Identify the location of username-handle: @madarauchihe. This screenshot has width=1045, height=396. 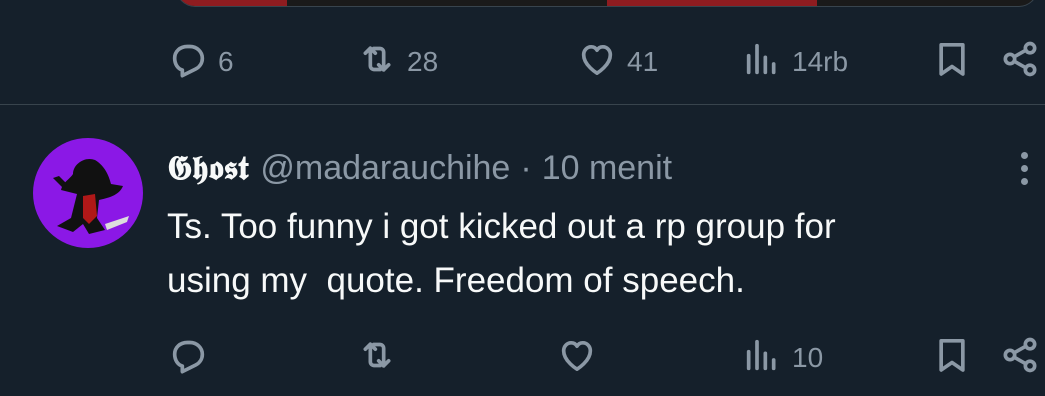
(385, 168).